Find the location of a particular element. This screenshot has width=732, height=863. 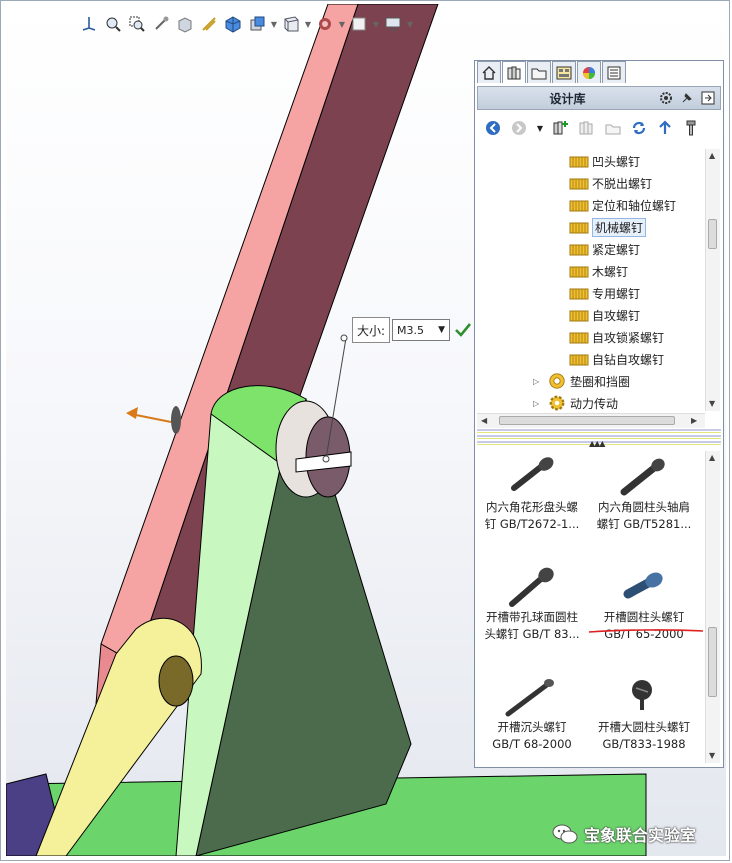

dynamic-annotation-icon is located at coordinates (209, 24).